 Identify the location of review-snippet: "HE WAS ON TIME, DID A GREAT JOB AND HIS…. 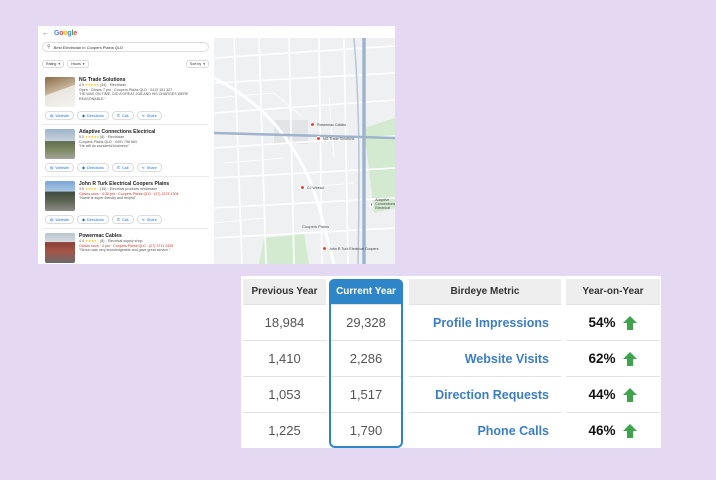
(134, 96).